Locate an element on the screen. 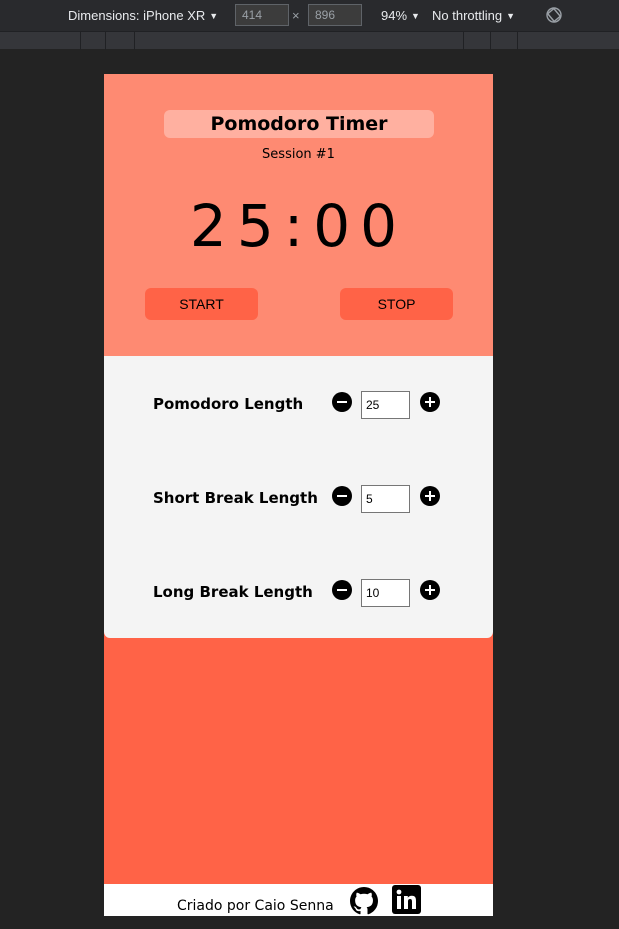 The height and width of the screenshot is (929, 619). throttling-select: No throttling ▼ is located at coordinates (473, 15).